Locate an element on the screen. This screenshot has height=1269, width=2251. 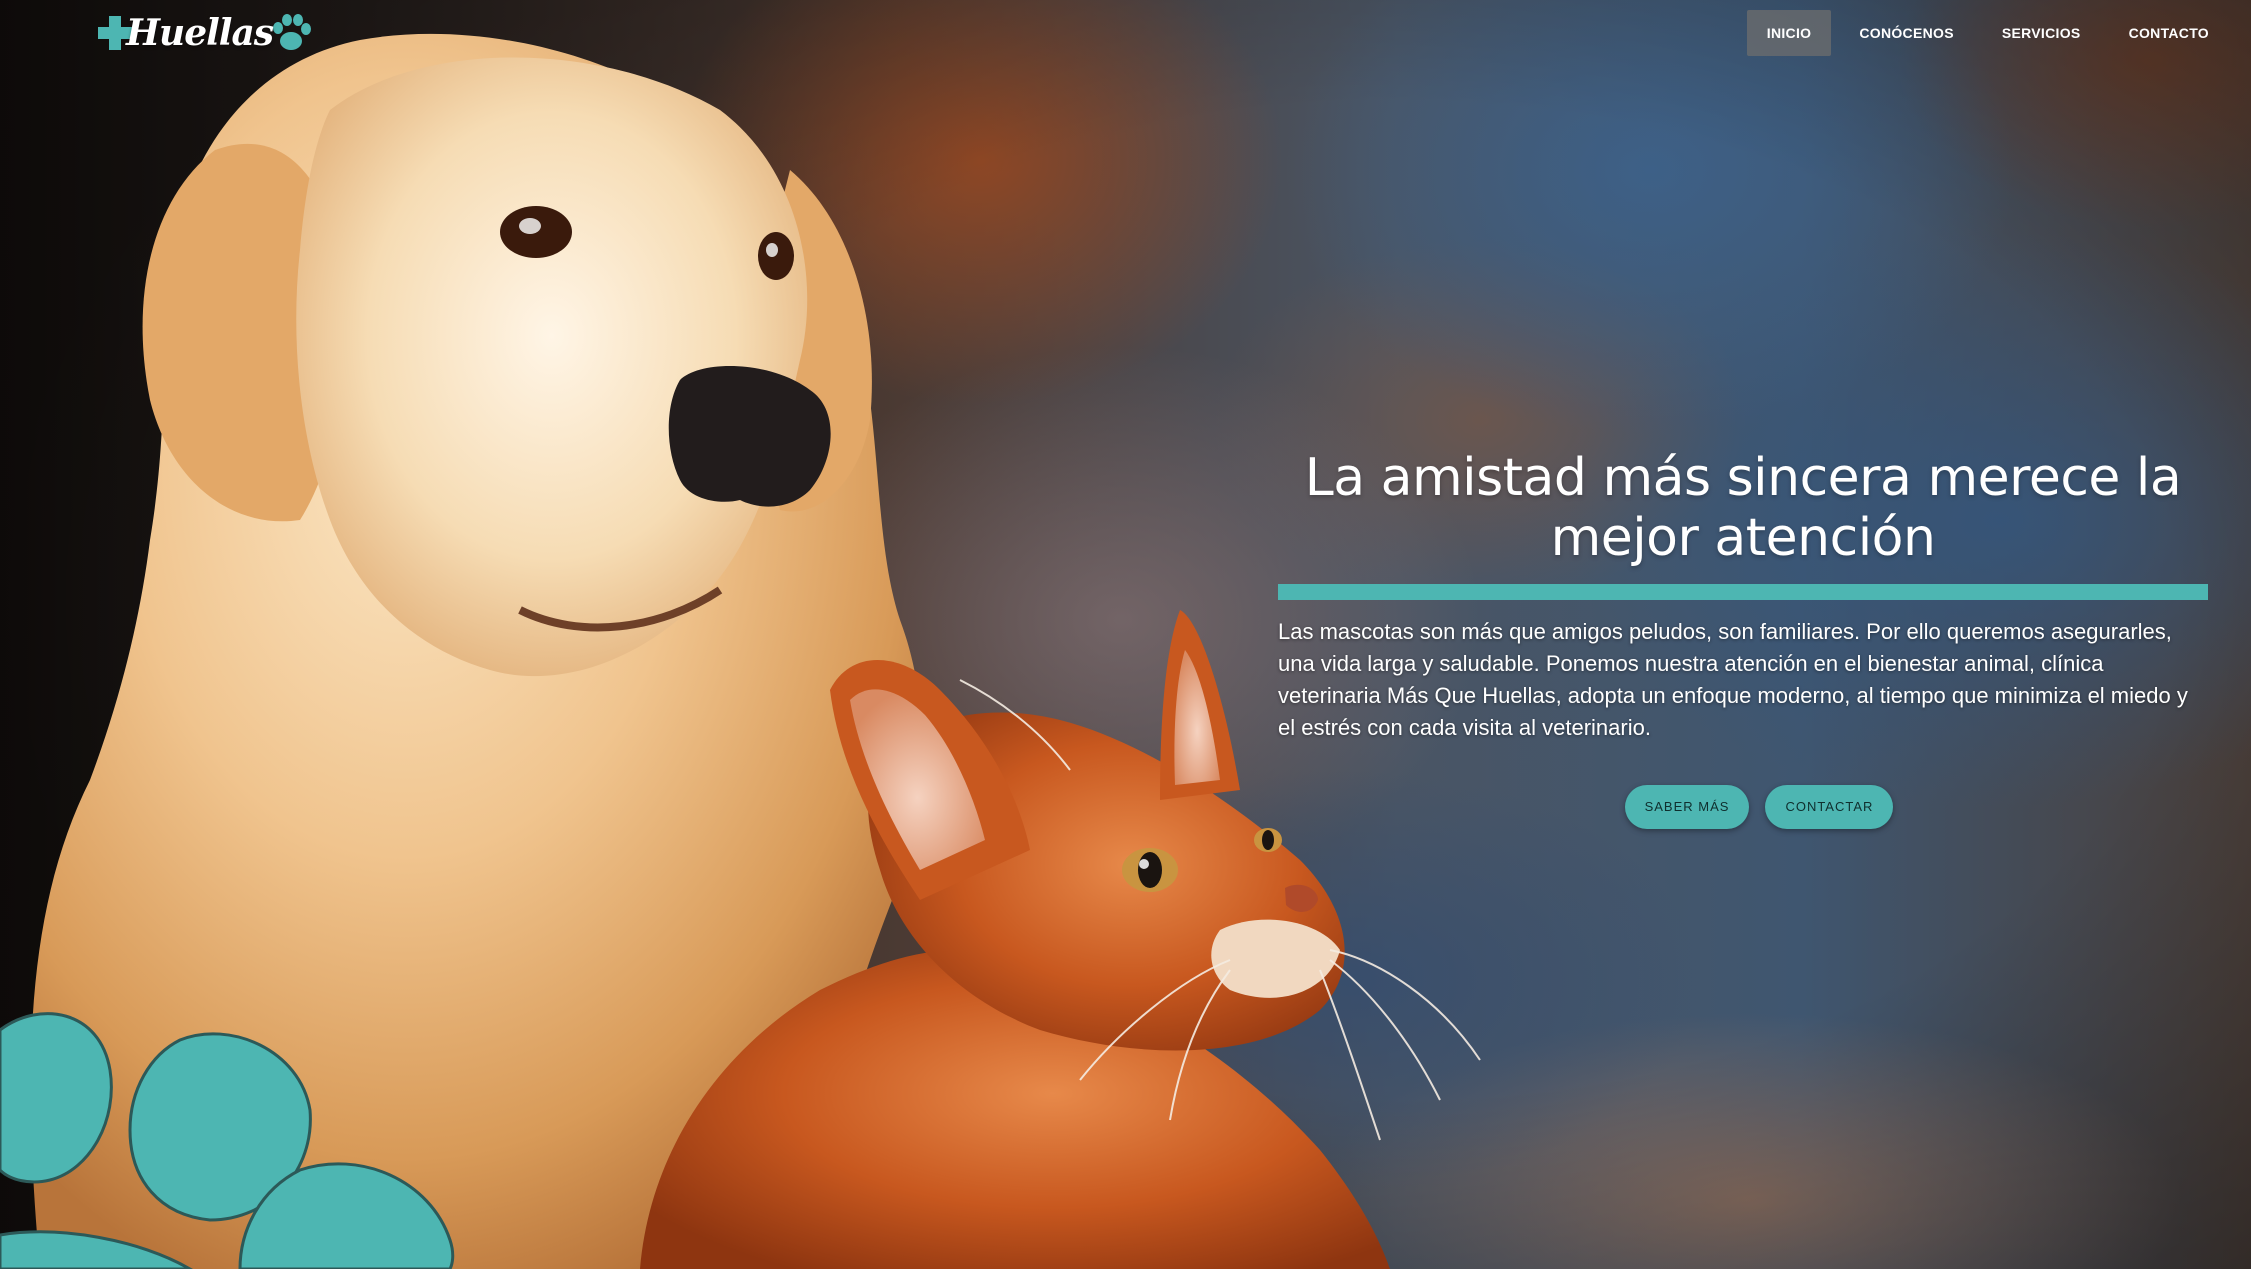
nav-item-servicios: SERVICIOS is located at coordinates (2041, 33).